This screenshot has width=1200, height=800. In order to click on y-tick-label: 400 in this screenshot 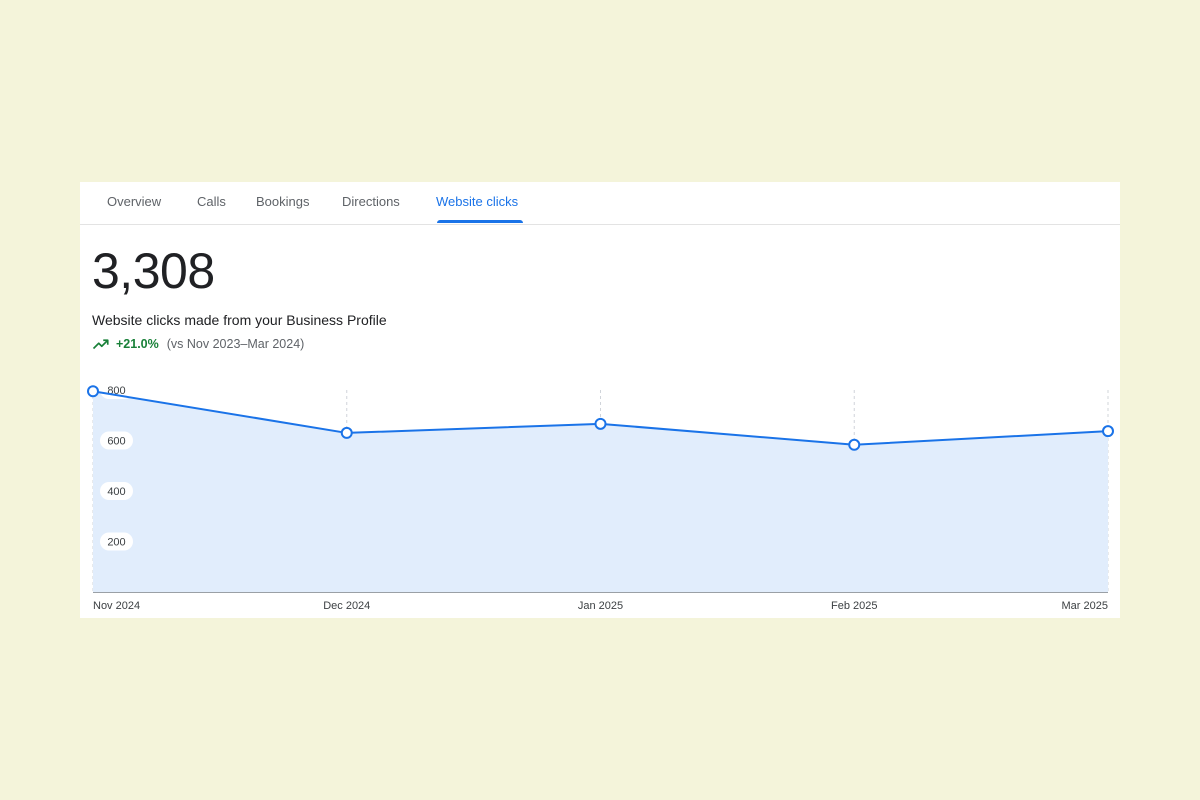, I will do `click(116, 492)`.